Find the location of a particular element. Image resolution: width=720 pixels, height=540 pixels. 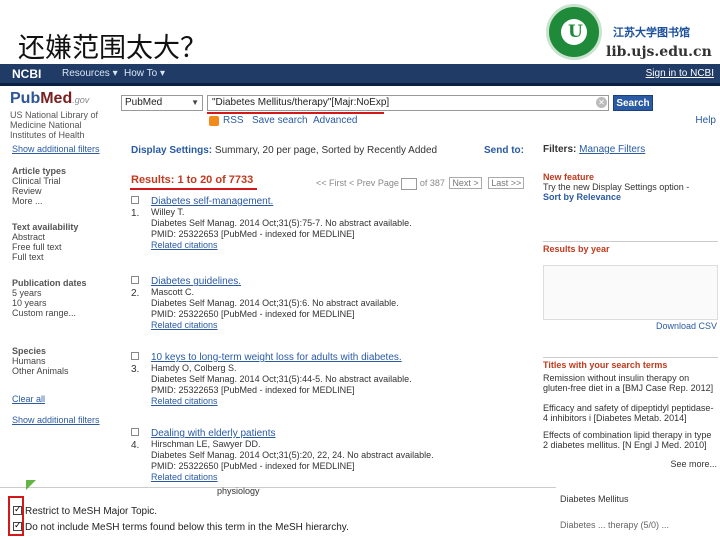

filter-item: Abstract is located at coordinates (45, 237).